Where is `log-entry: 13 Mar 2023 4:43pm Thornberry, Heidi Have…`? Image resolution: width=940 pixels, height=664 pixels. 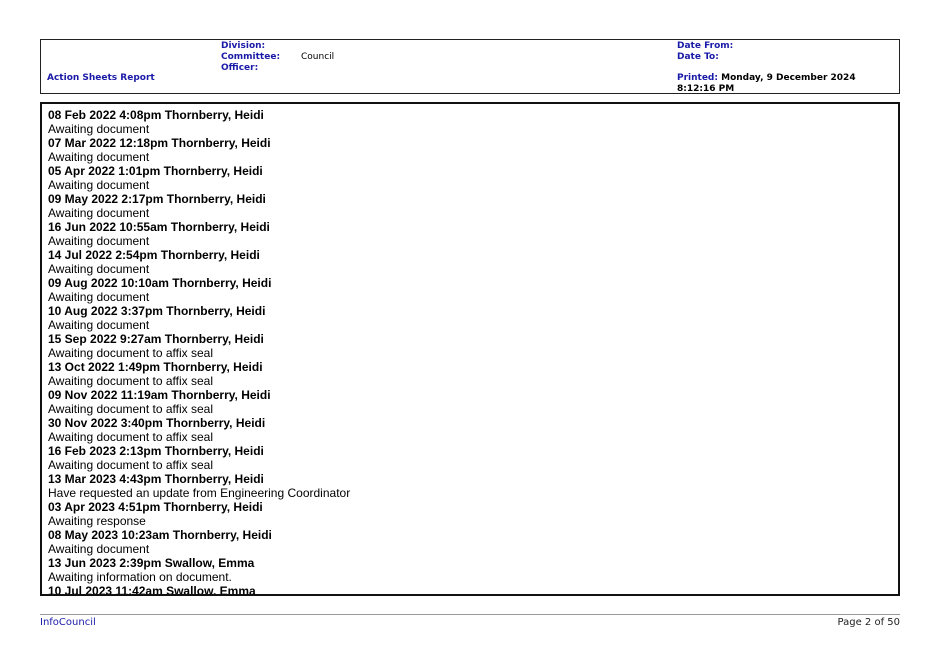
log-entry: 13 Mar 2023 4:43pm Thornberry, Heidi Have… is located at coordinates (473, 486).